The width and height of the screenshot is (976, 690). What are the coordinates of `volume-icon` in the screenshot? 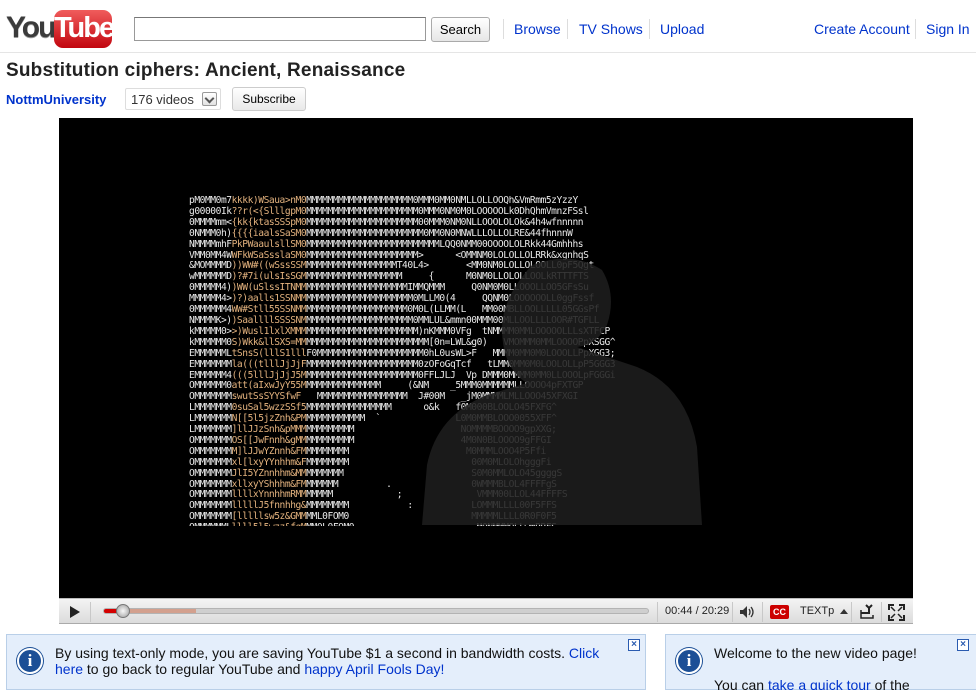 It's located at (747, 612).